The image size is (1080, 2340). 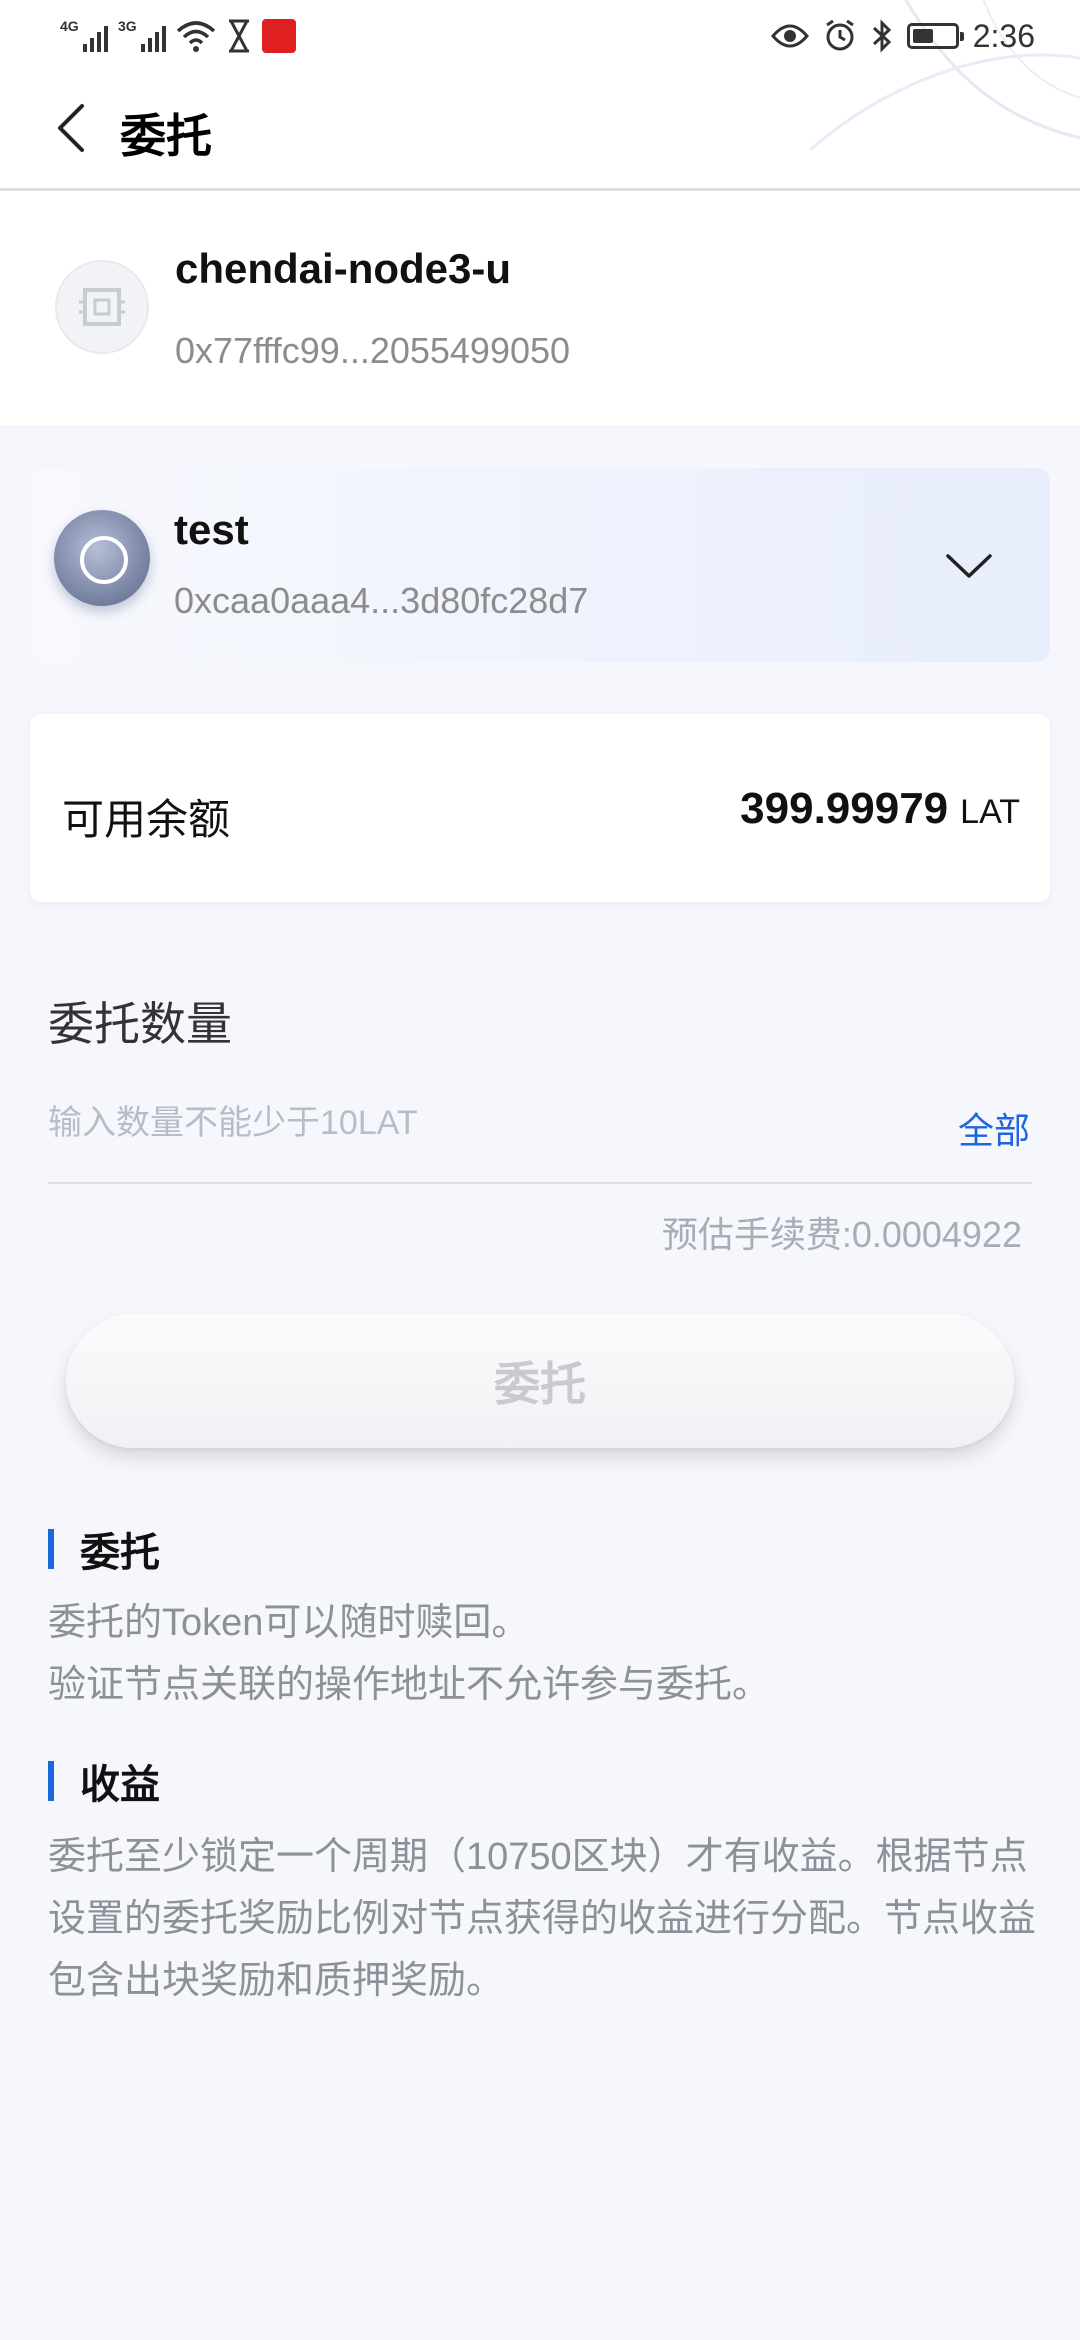 What do you see at coordinates (120, 1785) in the screenshot?
I see `note-title: 收益` at bounding box center [120, 1785].